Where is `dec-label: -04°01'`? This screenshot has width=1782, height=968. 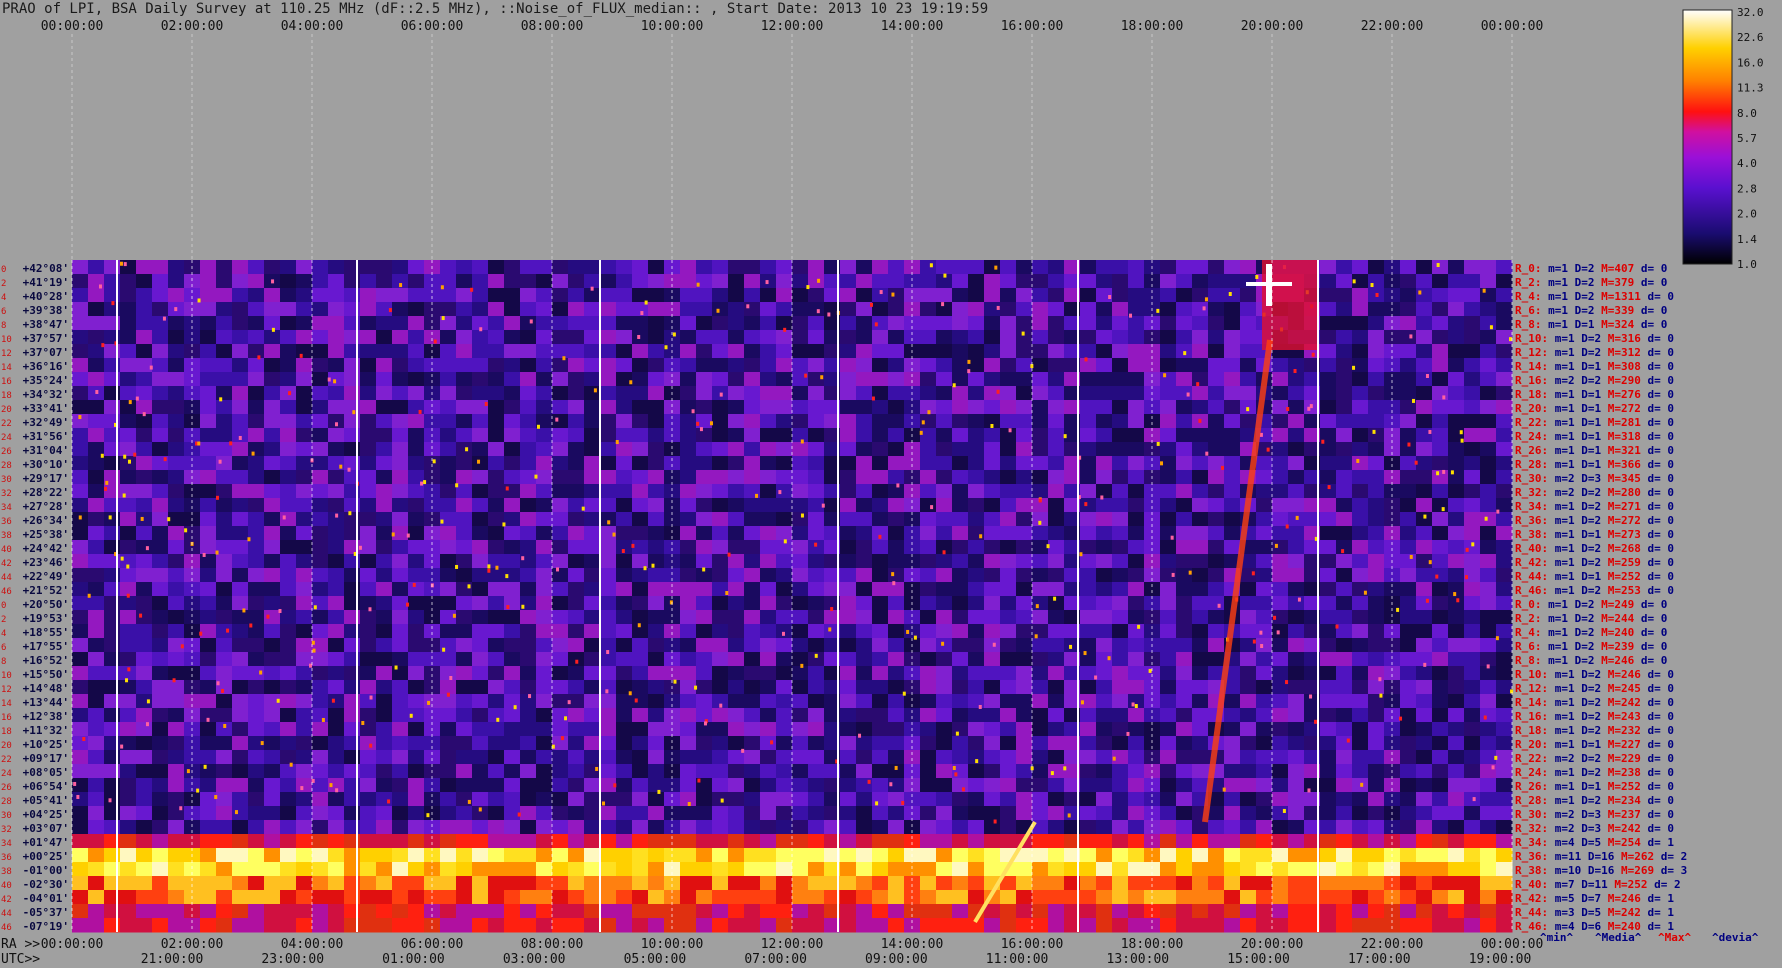
dec-label: -04°01' is located at coordinates (46, 898).